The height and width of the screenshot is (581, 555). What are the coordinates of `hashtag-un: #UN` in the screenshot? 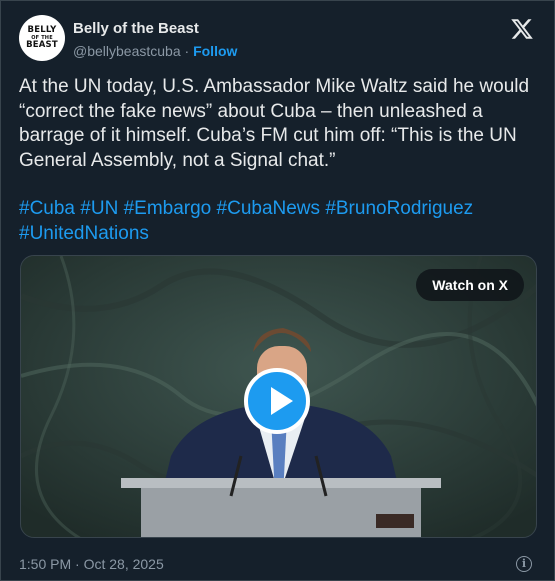 It's located at (99, 208).